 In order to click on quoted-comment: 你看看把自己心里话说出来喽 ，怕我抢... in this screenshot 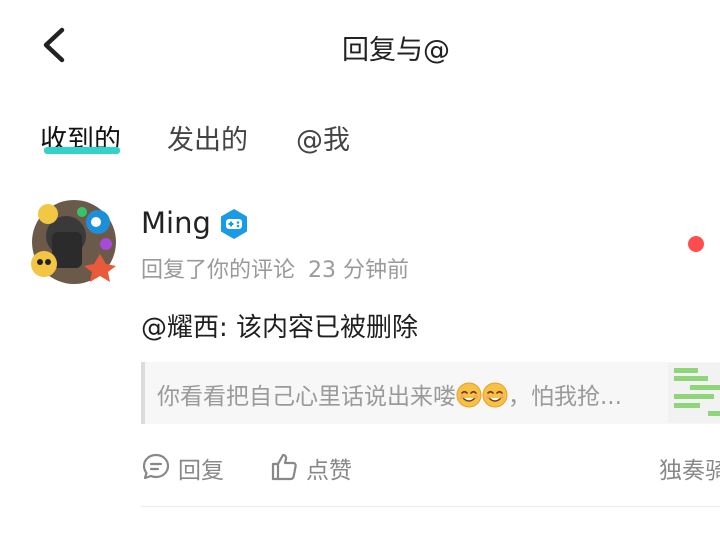, I will do `click(430, 393)`.